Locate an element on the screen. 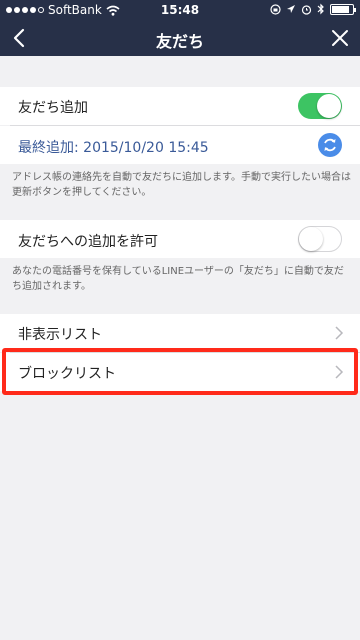  lock-rotation-icon is located at coordinates (275, 9).